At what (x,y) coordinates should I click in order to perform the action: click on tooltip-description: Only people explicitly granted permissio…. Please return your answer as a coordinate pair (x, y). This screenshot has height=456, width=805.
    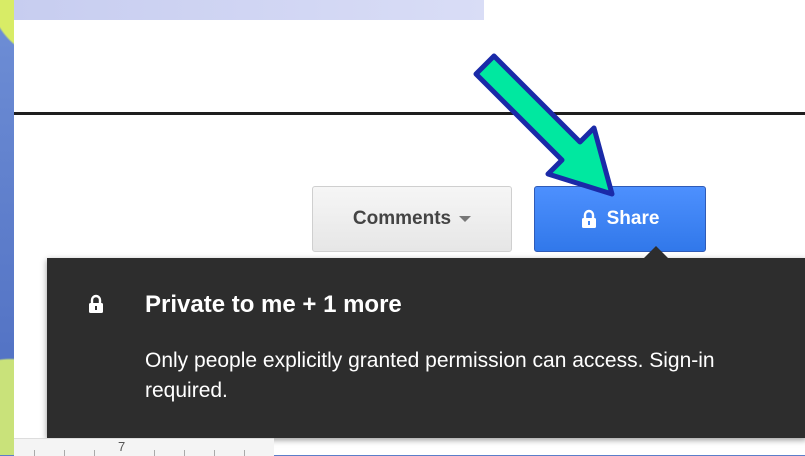
    Looking at the image, I should click on (430, 375).